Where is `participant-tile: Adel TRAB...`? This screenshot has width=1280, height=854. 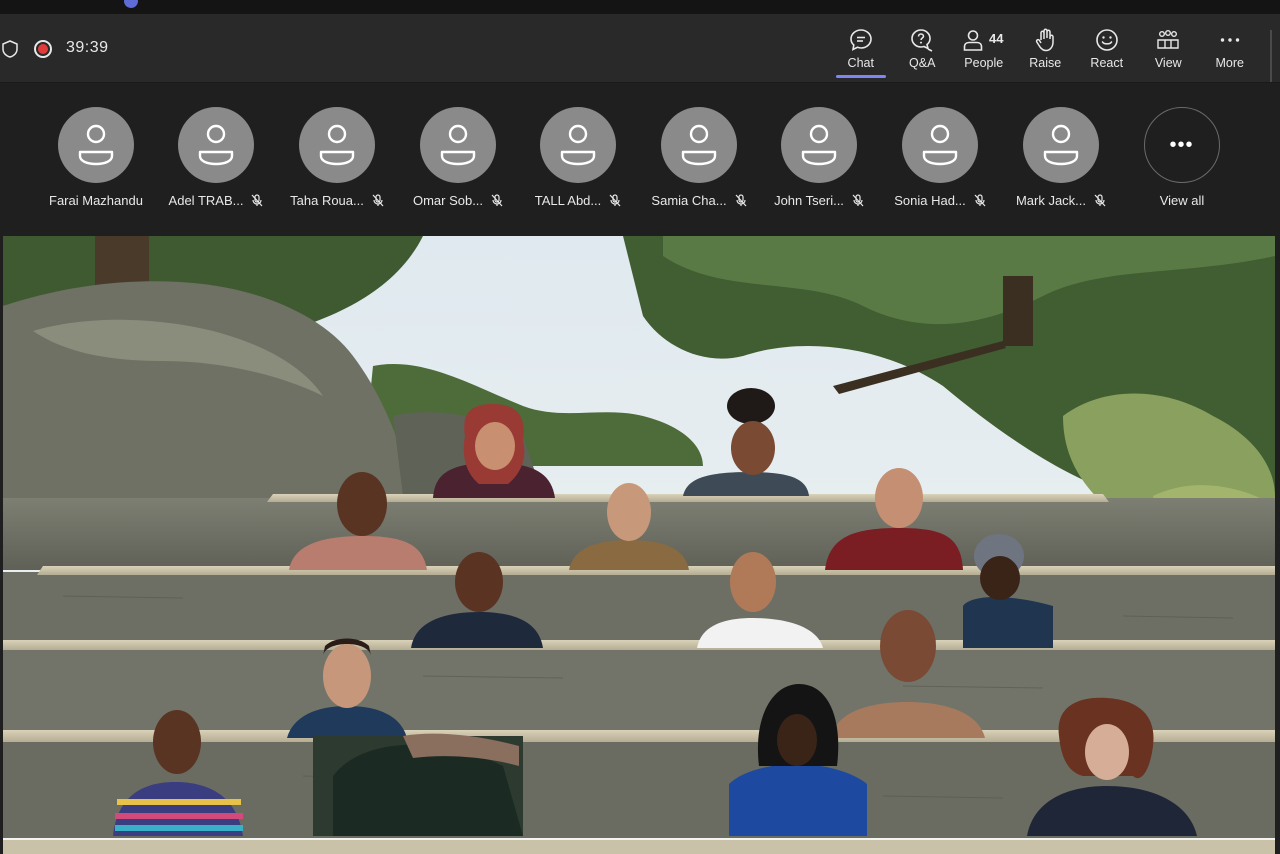 participant-tile: Adel TRAB... is located at coordinates (216, 162).